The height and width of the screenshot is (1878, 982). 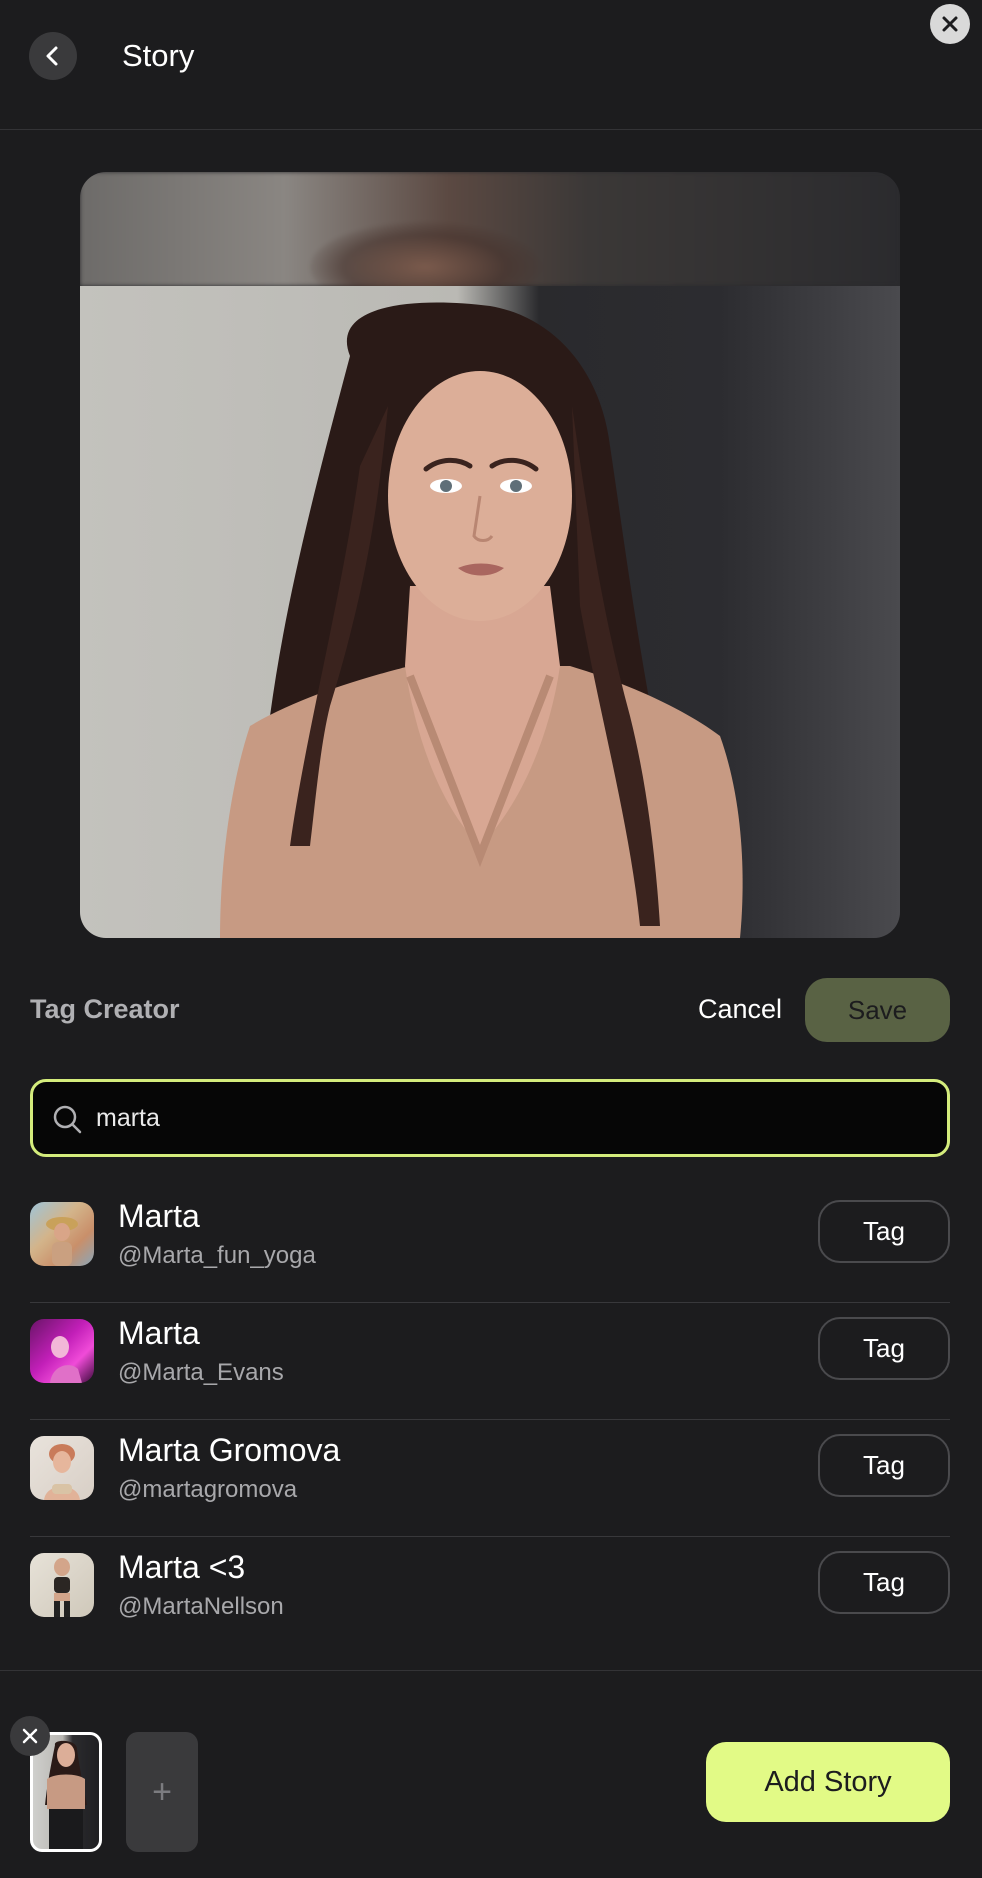 I want to click on search-value: marta, so click(x=128, y=1118).